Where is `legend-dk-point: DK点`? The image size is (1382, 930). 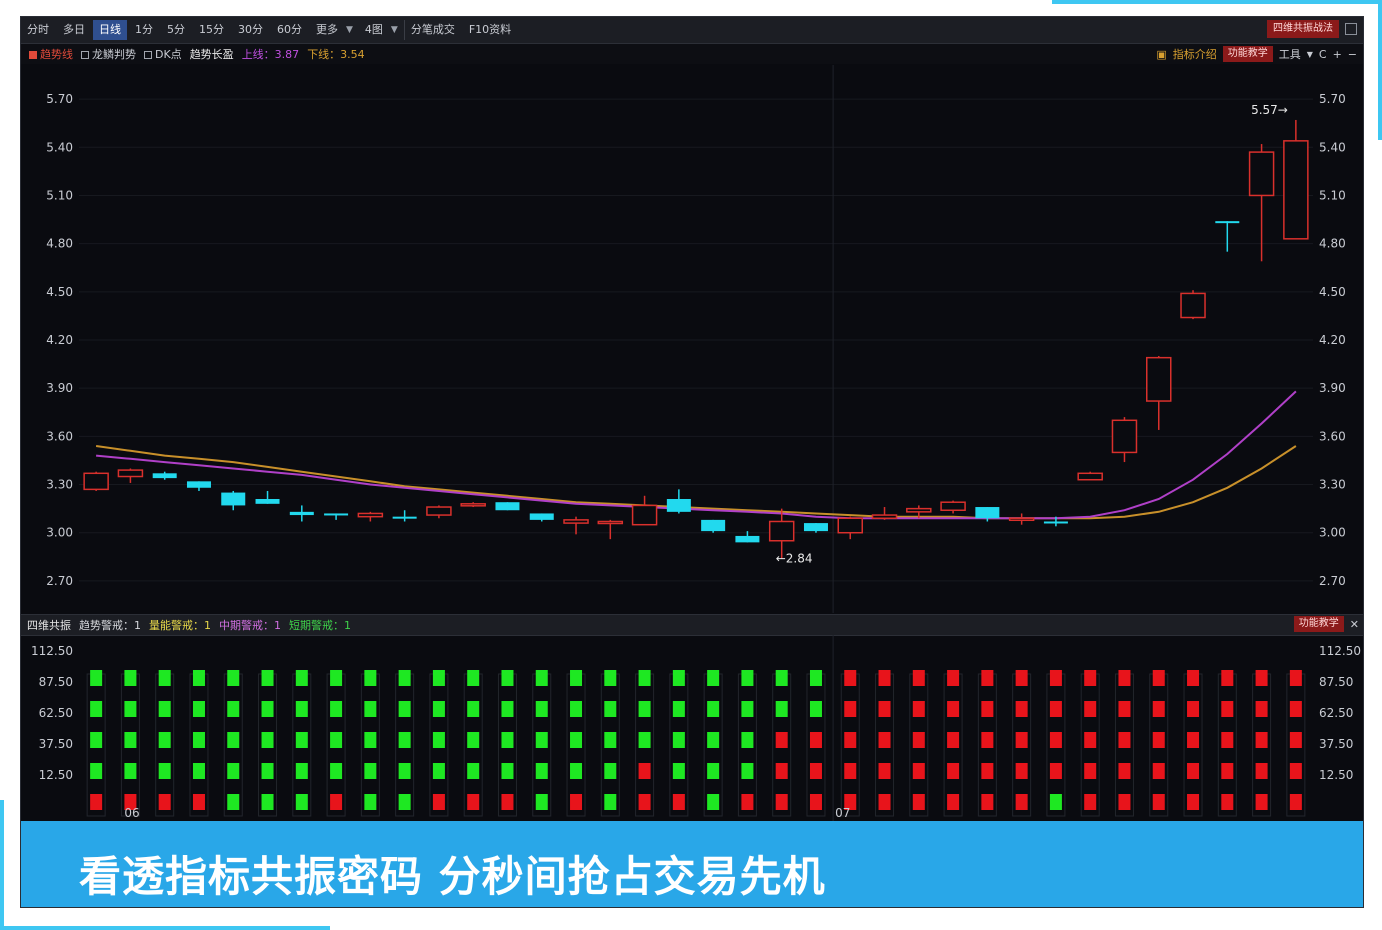
legend-dk-point: DK点 is located at coordinates (163, 54).